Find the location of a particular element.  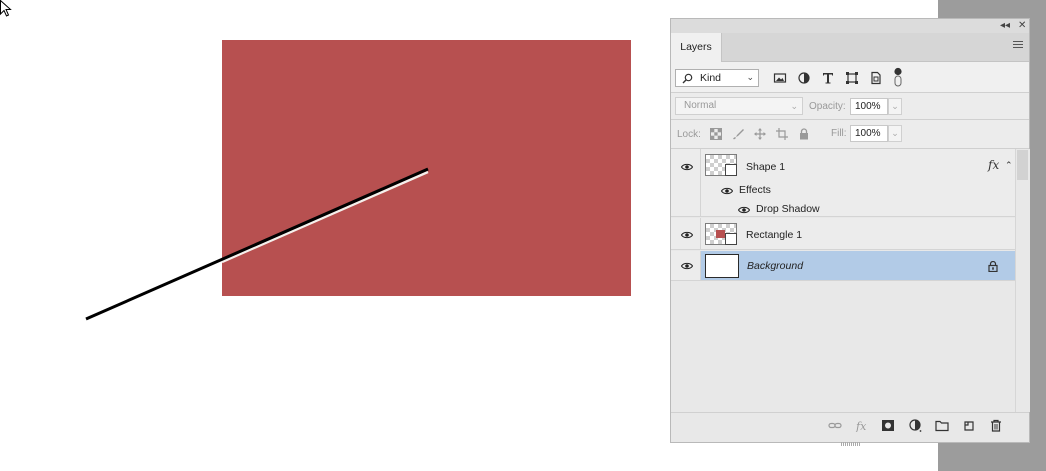

layer-row-background: Background is located at coordinates (843, 266).